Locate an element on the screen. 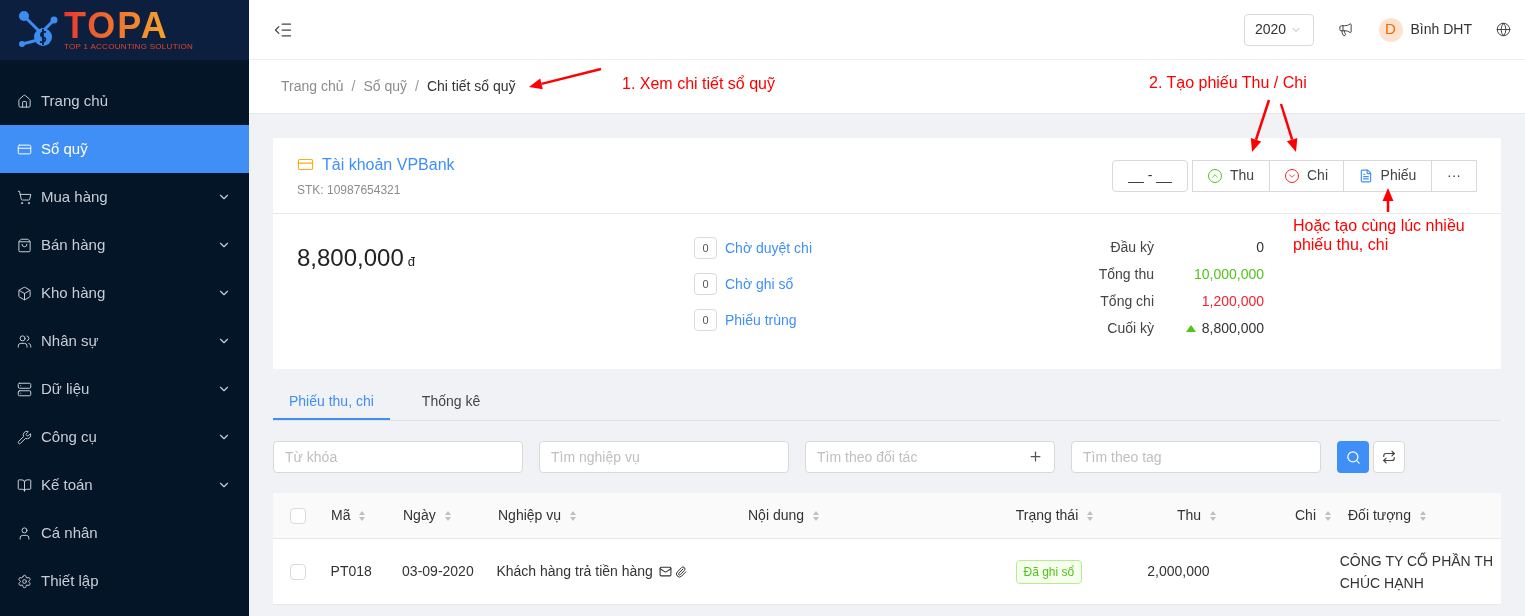 This screenshot has width=1525, height=616. column-header: Ngày is located at coordinates (419, 515).